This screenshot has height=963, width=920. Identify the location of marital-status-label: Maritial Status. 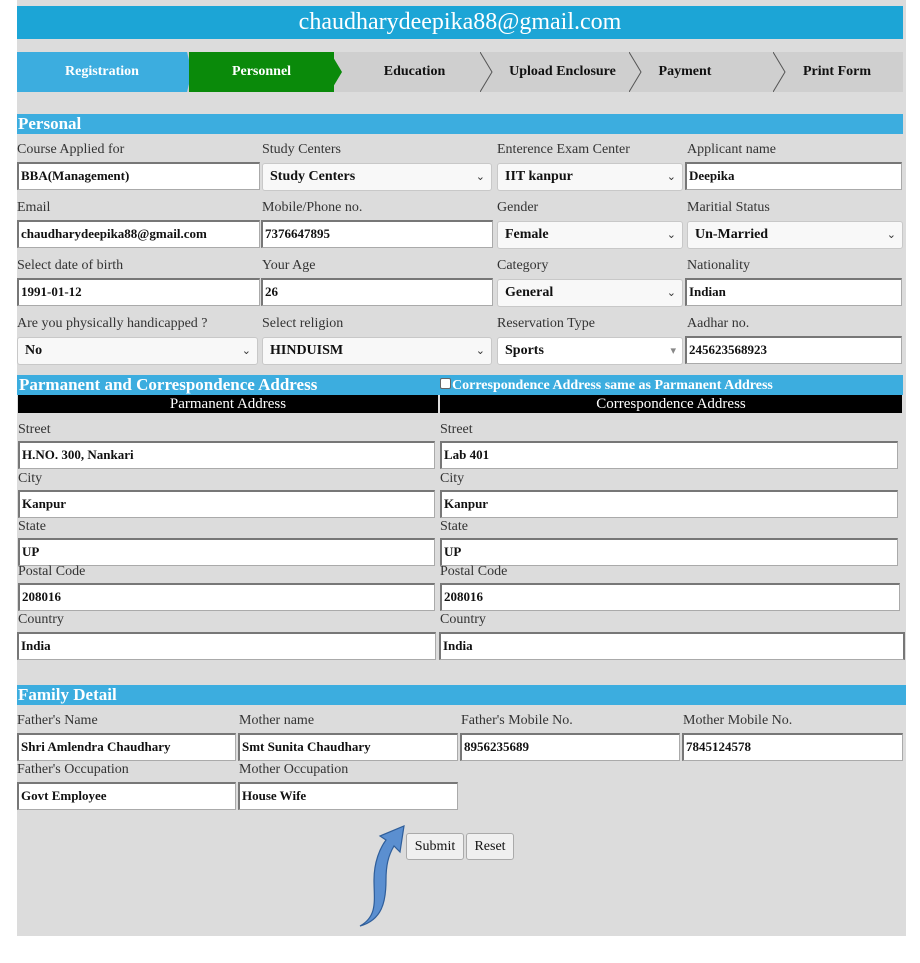
(728, 207).